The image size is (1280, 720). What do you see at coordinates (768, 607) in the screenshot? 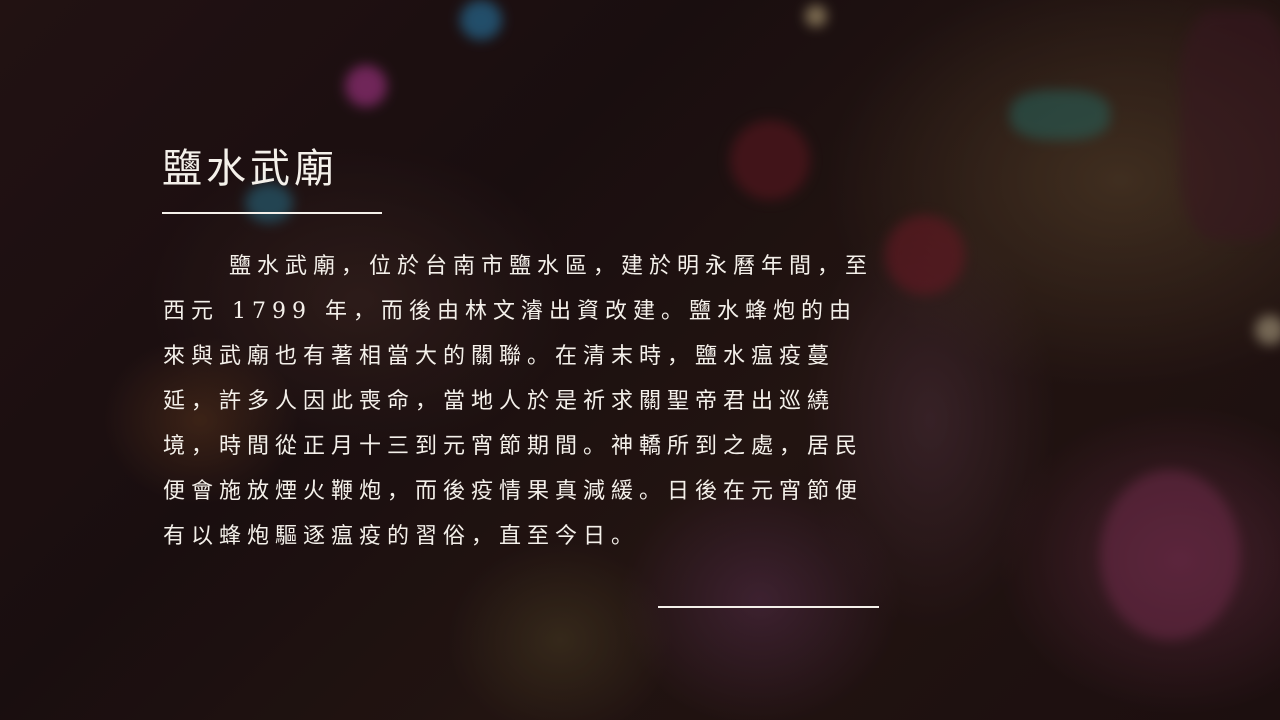
I see `bottom-divider` at bounding box center [768, 607].